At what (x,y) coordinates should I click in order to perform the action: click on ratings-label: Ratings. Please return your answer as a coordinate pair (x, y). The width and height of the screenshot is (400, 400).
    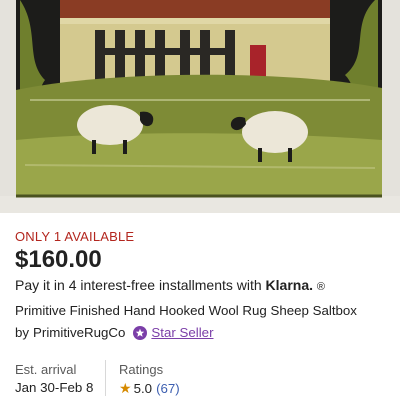
    Looking at the image, I should click on (141, 369).